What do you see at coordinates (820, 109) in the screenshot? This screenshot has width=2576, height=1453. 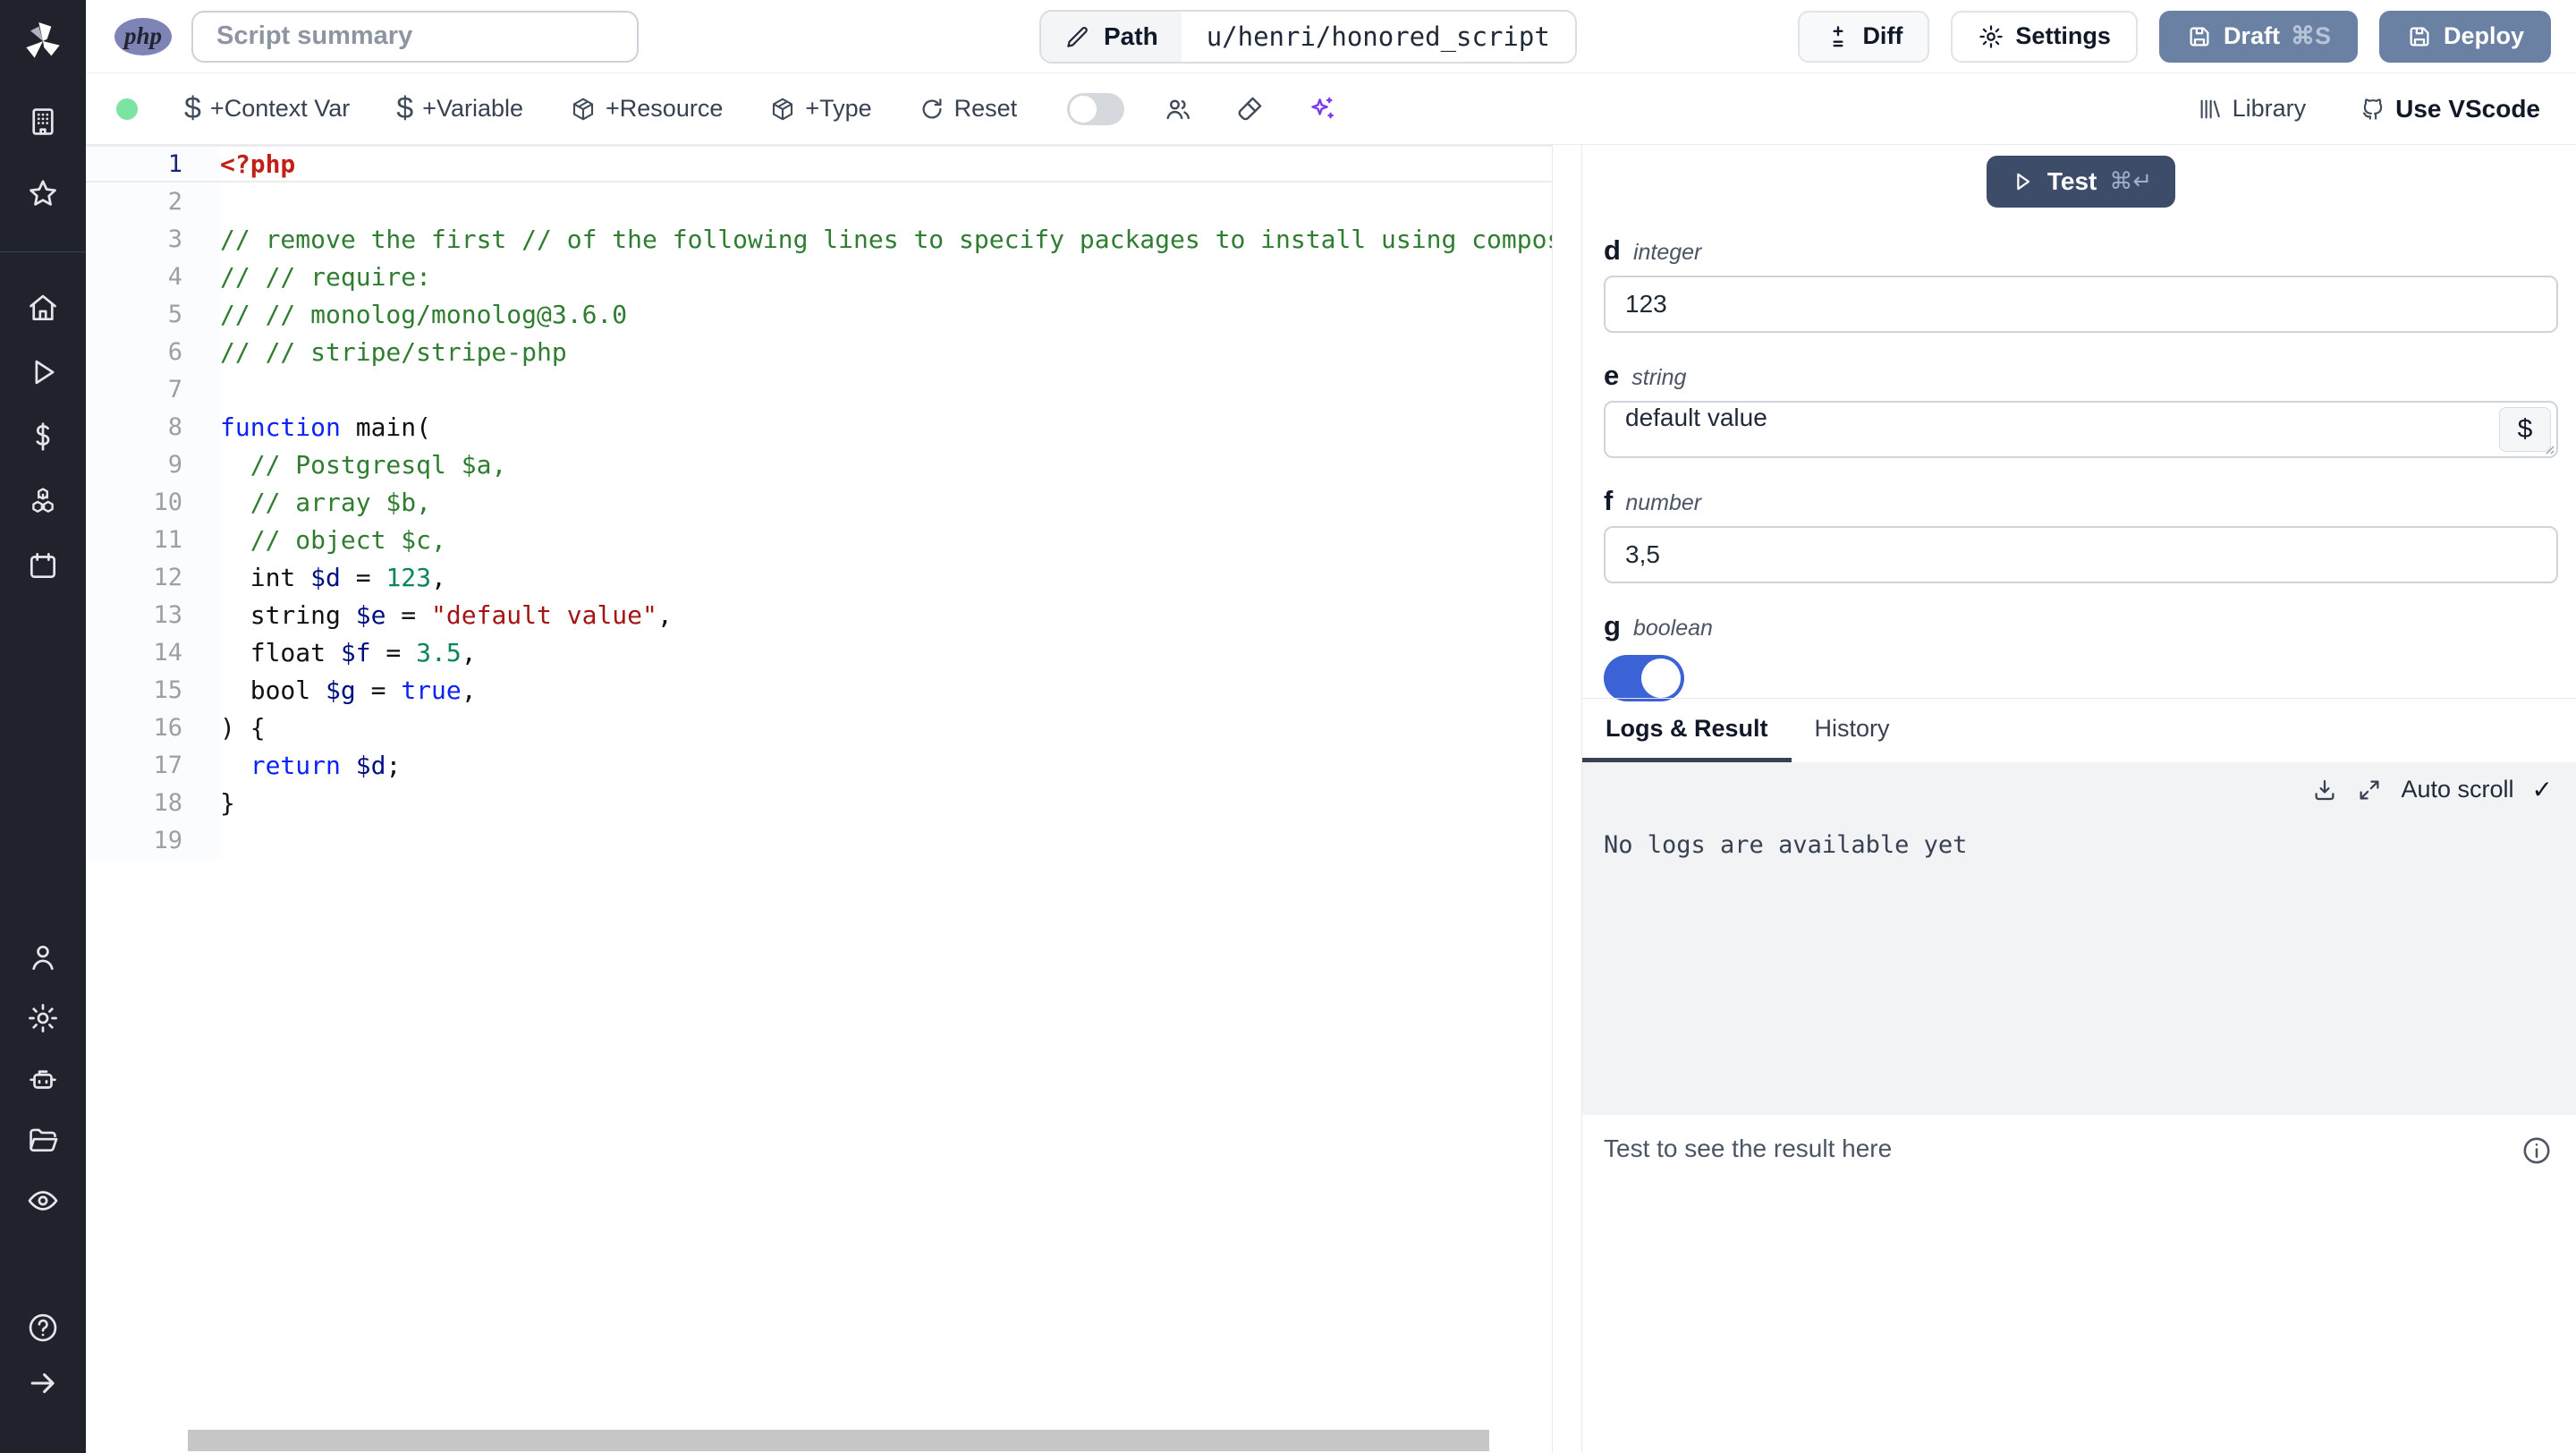 I see `add-type-button: +Type` at bounding box center [820, 109].